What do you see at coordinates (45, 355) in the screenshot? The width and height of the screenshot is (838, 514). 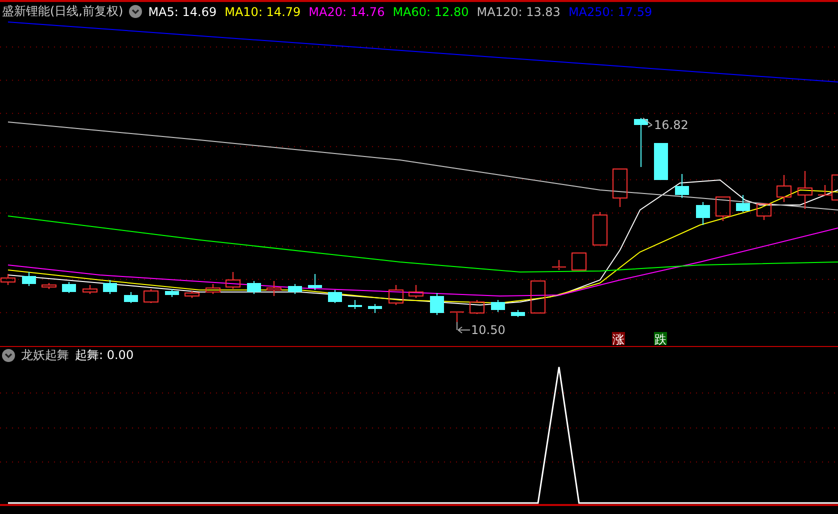 I see `indicator-title: 龙妖起舞` at bounding box center [45, 355].